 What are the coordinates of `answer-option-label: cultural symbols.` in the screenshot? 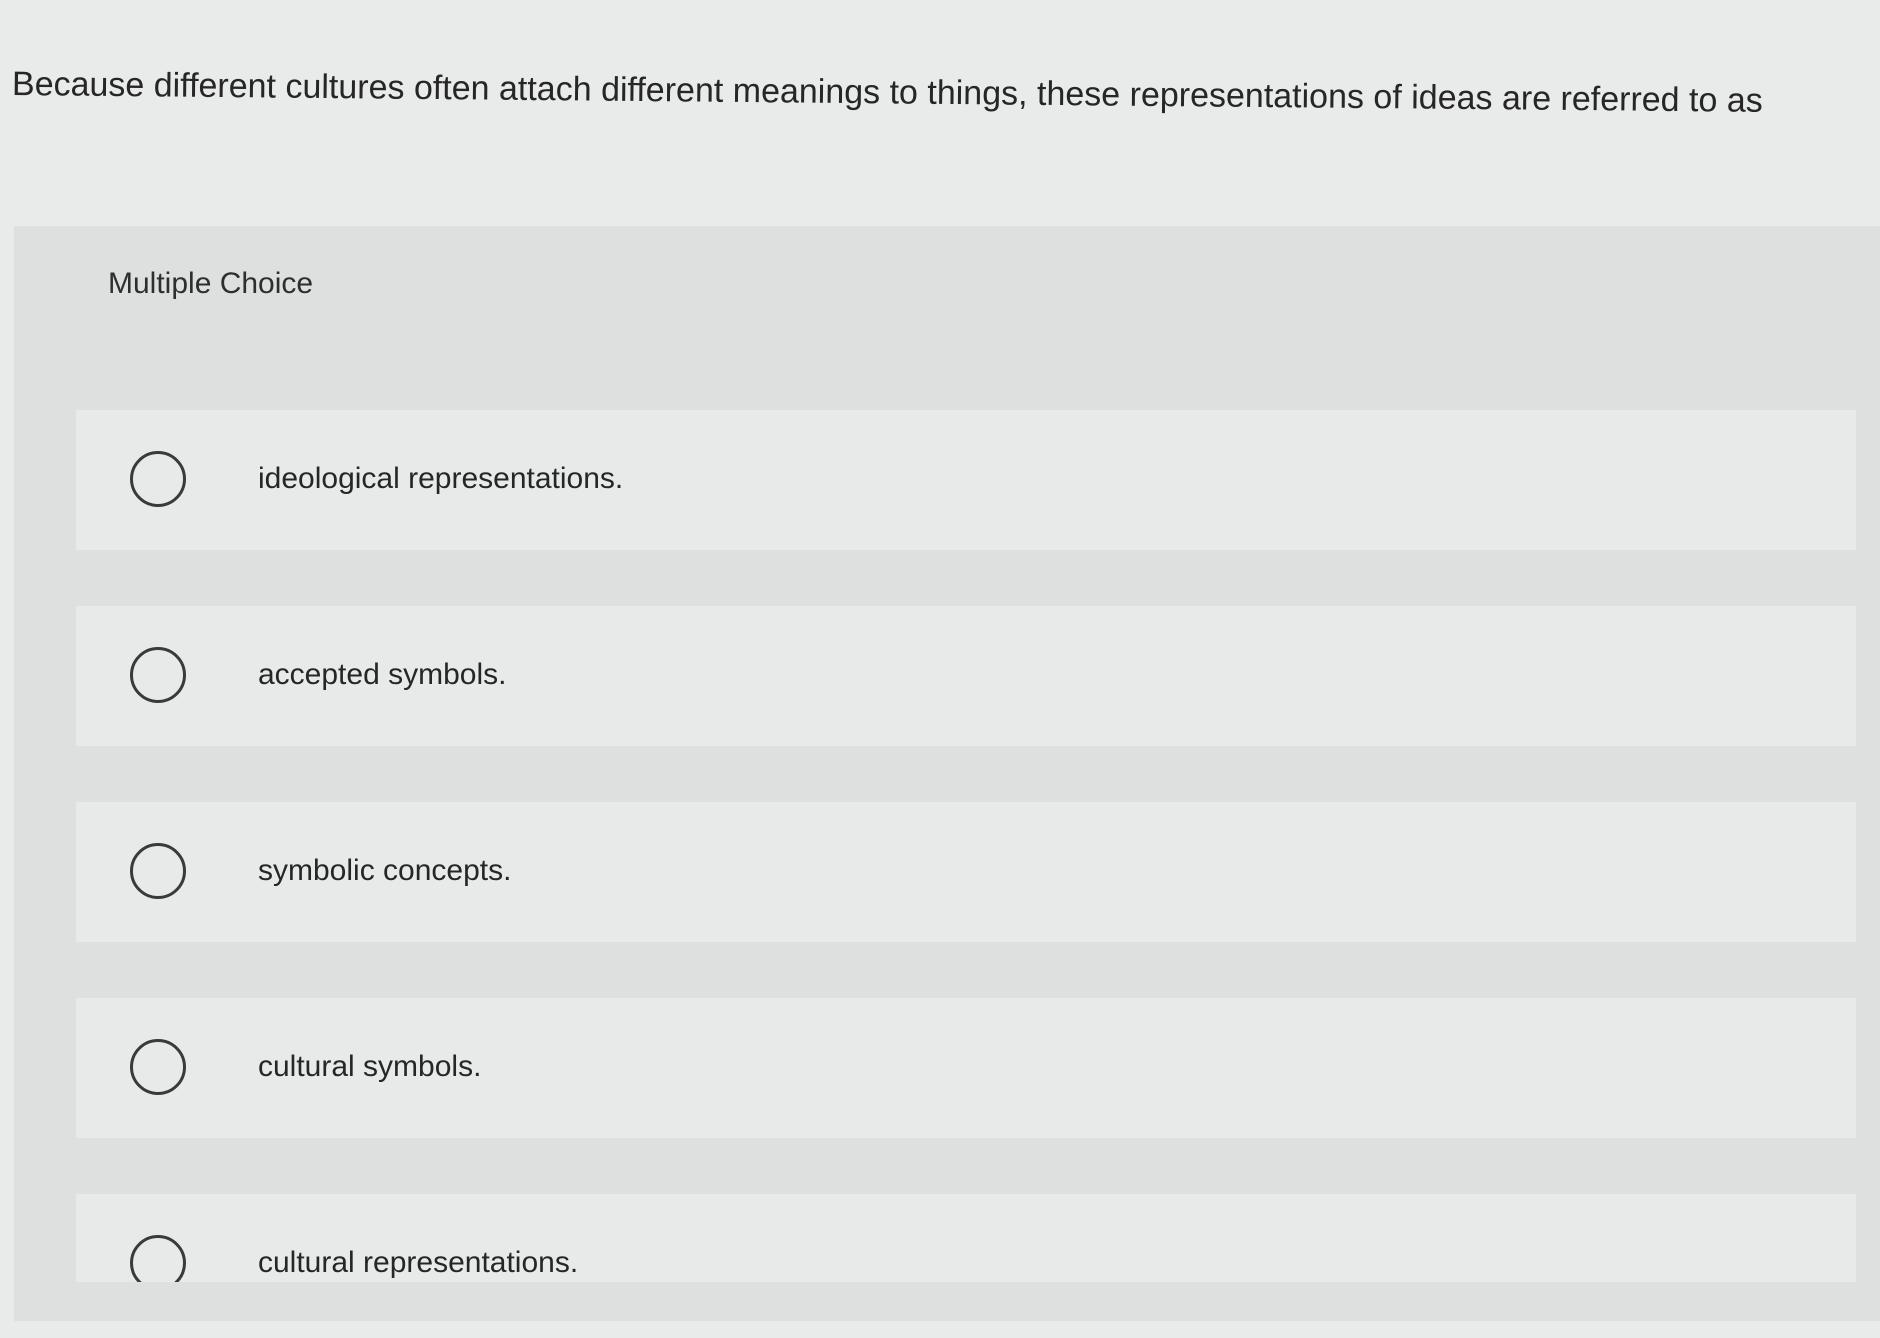 It's located at (370, 1066).